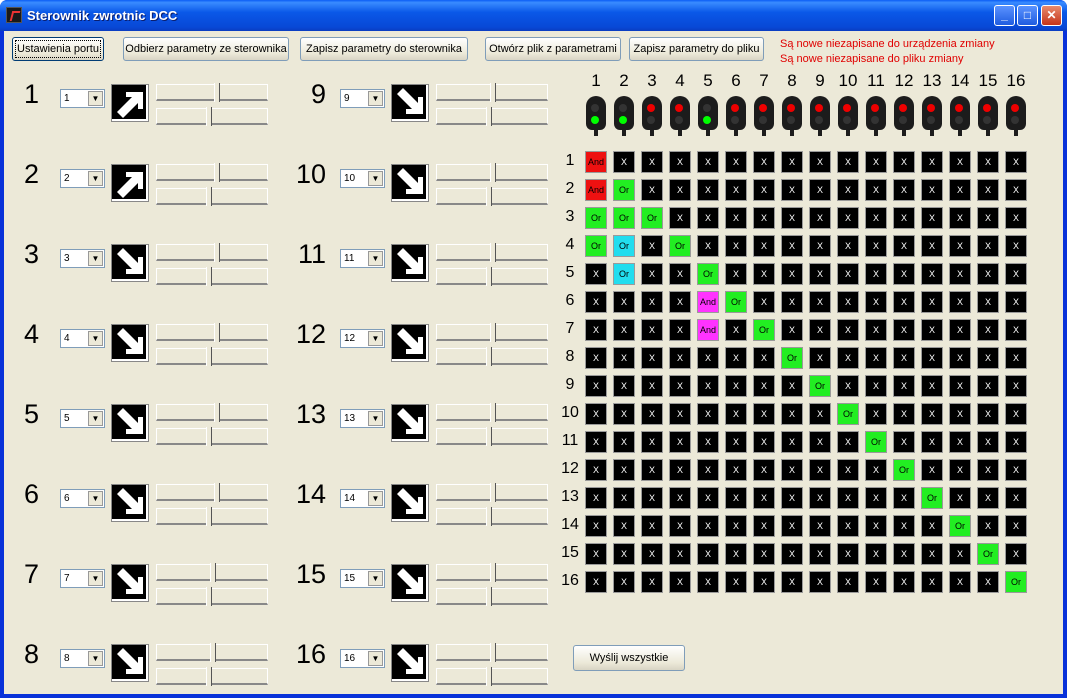  Describe the element at coordinates (362, 498) in the screenshot. I see `address-select: 14 ▼` at that location.